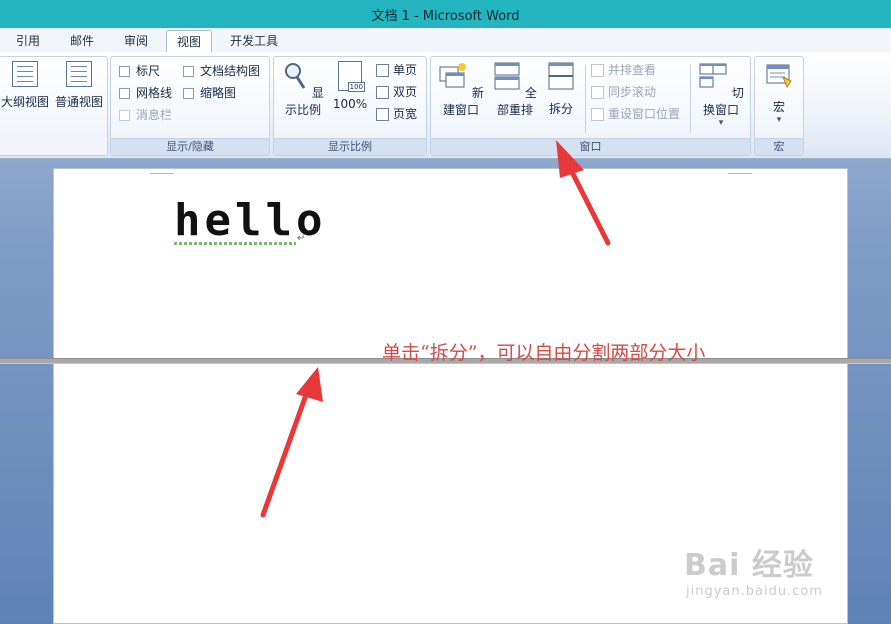 The height and width of the screenshot is (624, 891). Describe the element at coordinates (124, 71) in the screenshot. I see `ruler-checkbox-box` at that location.